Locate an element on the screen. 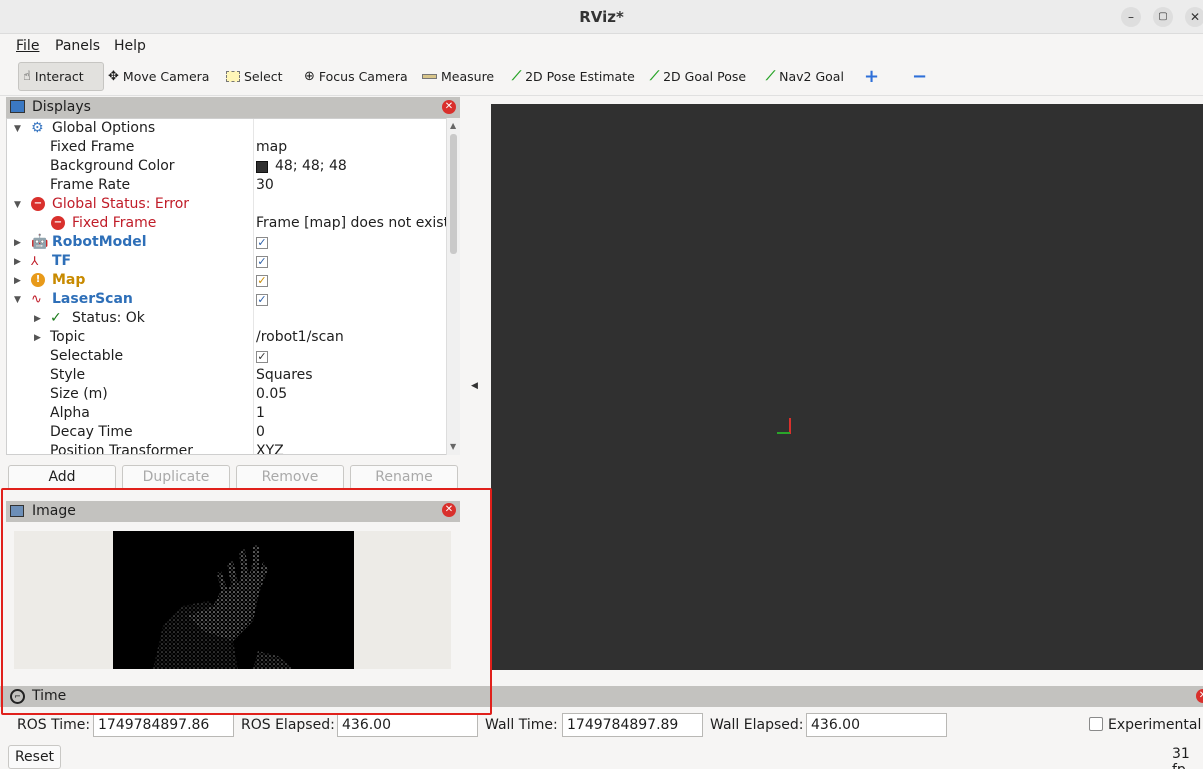 The height and width of the screenshot is (769, 1203). robotmodel-checkbox: ✓ is located at coordinates (262, 243).